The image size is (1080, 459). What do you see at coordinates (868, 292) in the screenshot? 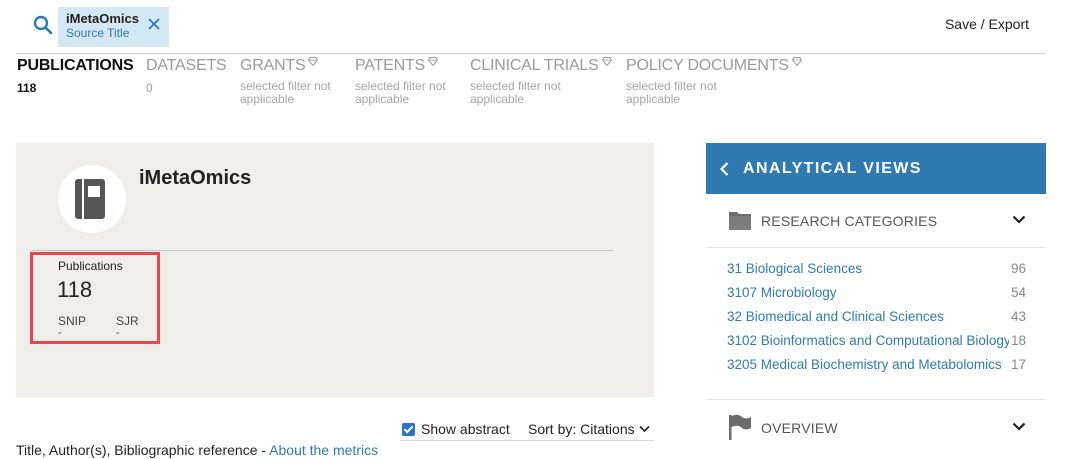
I see `category-name: 3107 Microbiology` at bounding box center [868, 292].